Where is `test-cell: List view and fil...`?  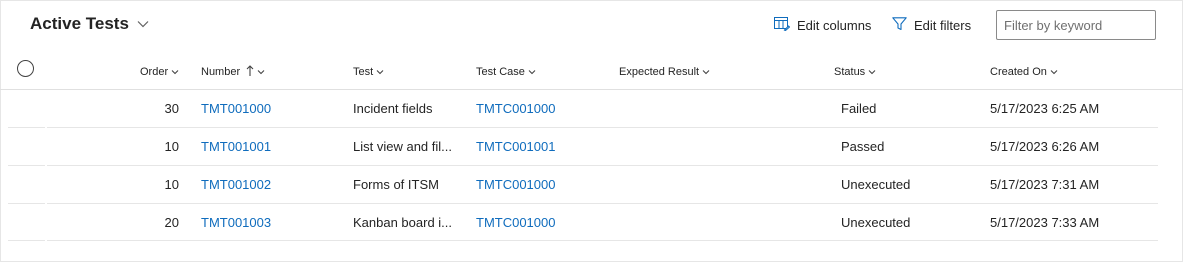 test-cell: List view and fil... is located at coordinates (402, 146).